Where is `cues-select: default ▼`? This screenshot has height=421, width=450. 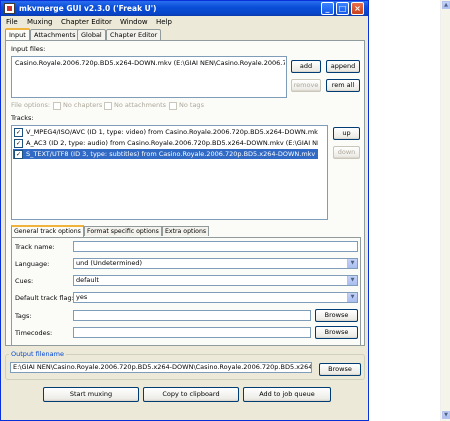
cues-select: default ▼ is located at coordinates (215, 280).